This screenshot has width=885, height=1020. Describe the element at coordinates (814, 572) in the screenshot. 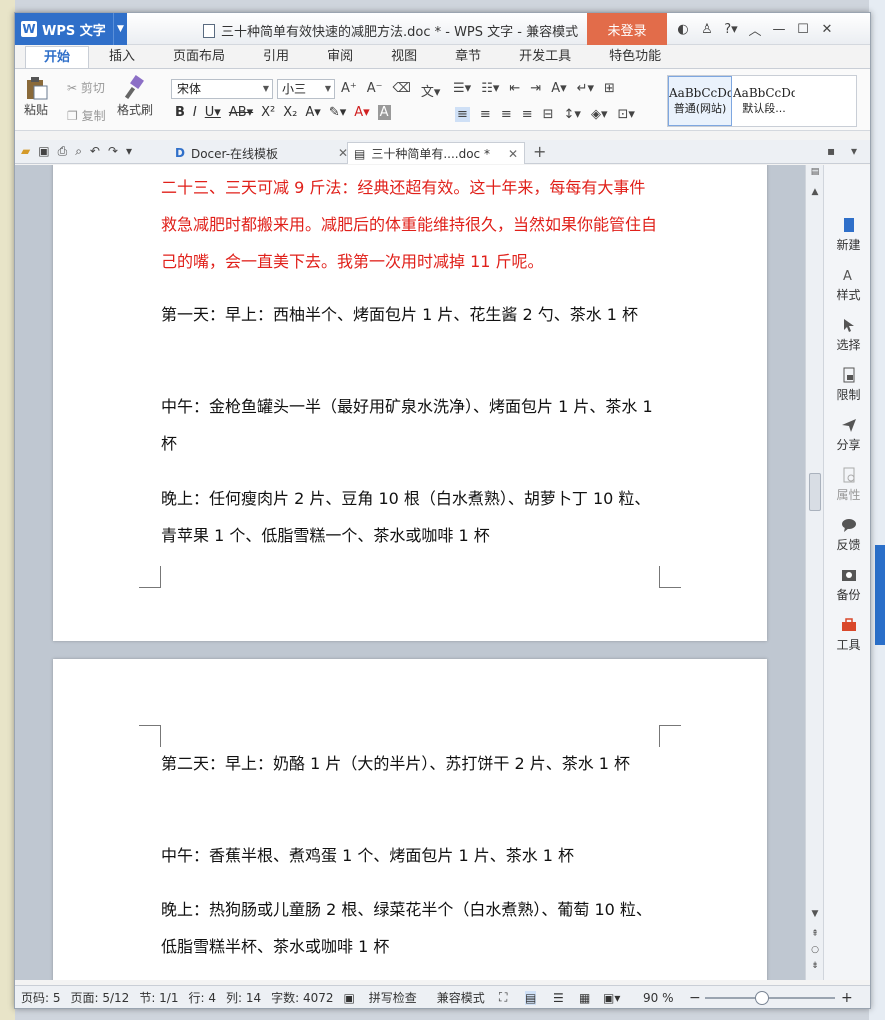

I see `vertical-scrollbar: ▤ ▲ ▼ ⇞ ○ ⇟` at that location.